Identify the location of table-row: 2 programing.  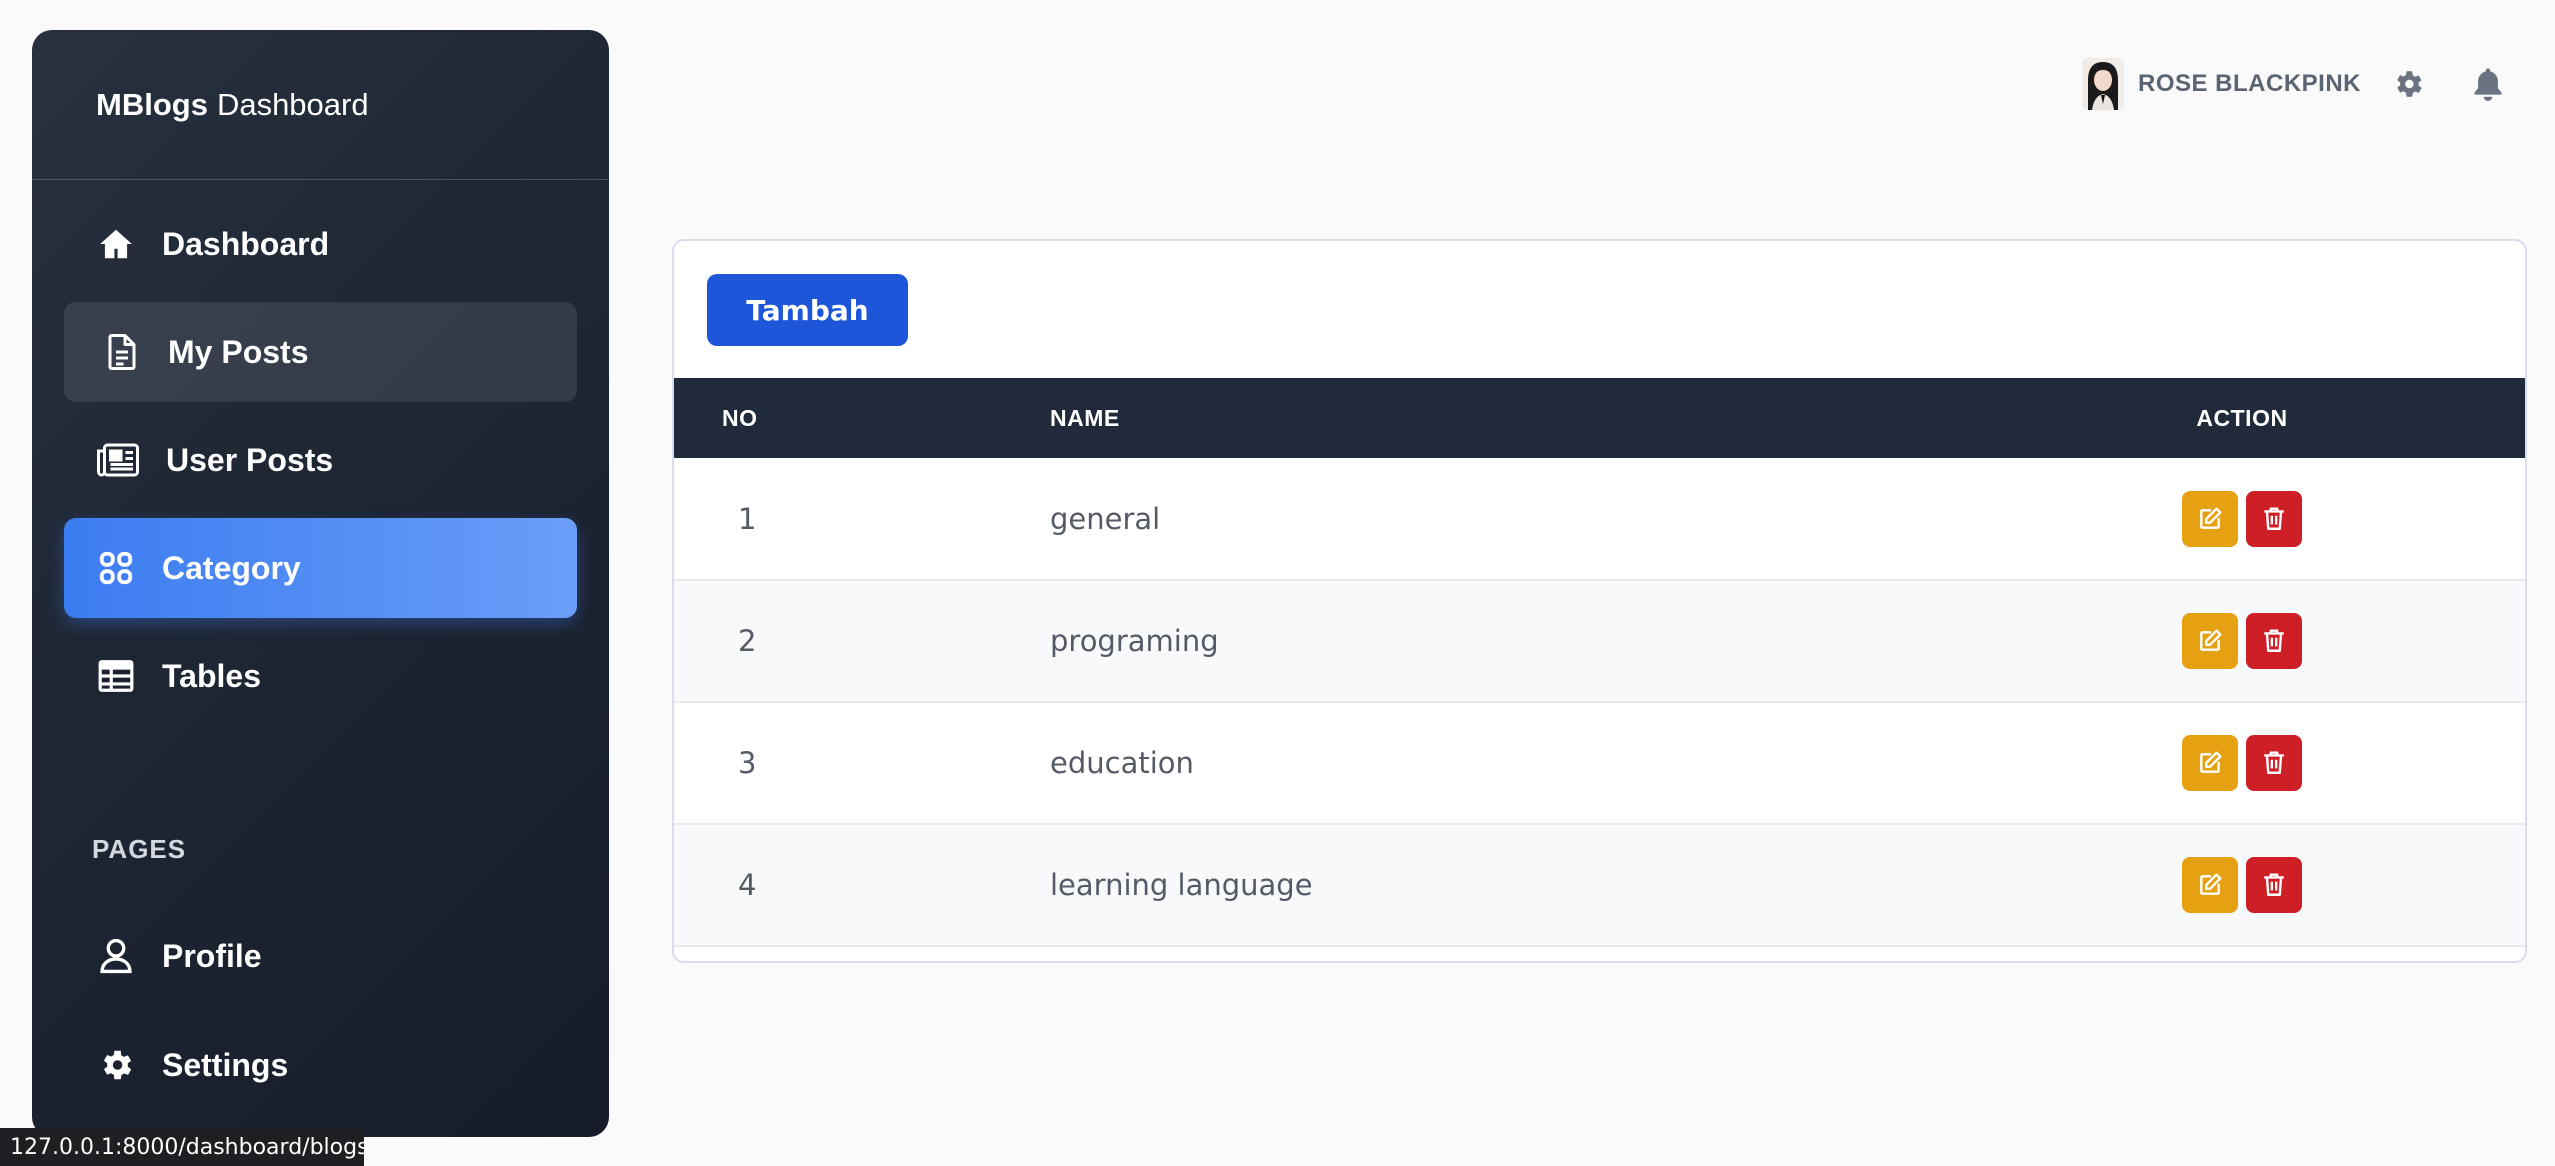
(1599, 641).